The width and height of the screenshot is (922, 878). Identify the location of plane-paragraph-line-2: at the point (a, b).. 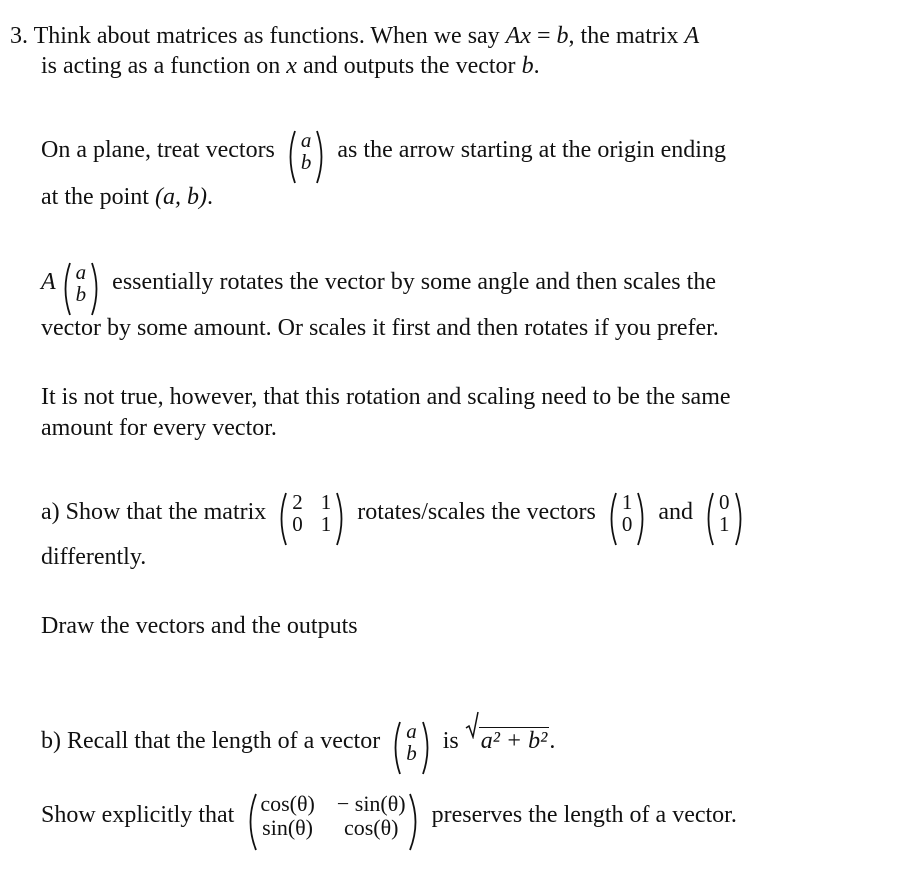
(127, 197).